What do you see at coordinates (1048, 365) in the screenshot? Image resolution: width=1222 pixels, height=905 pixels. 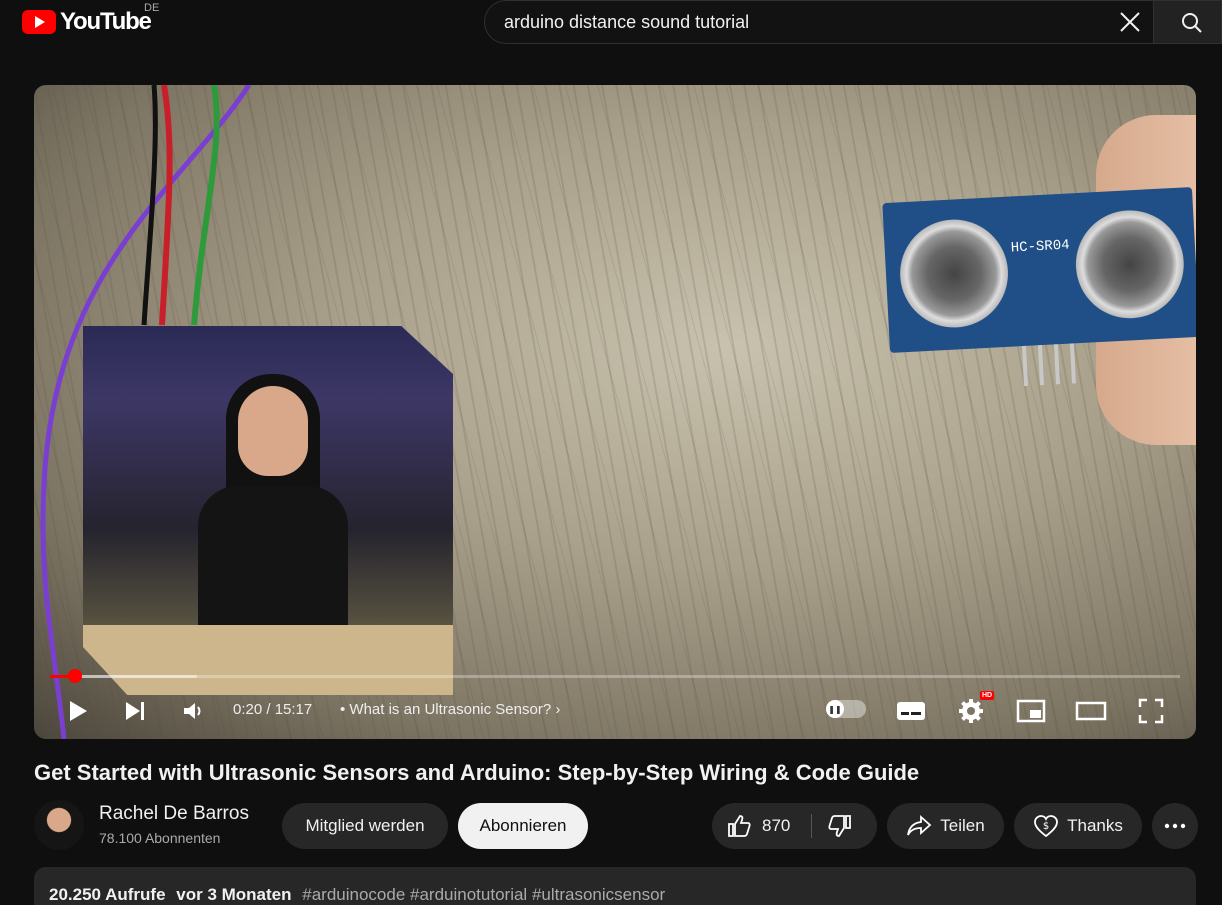 I see `sensor-pins` at bounding box center [1048, 365].